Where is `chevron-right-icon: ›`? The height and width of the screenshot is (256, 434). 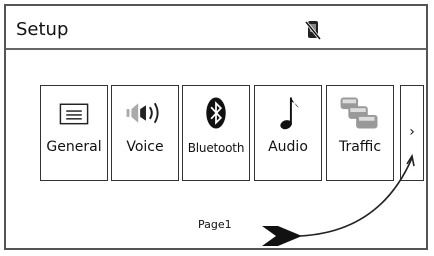
chevron-right-icon: › is located at coordinates (412, 132).